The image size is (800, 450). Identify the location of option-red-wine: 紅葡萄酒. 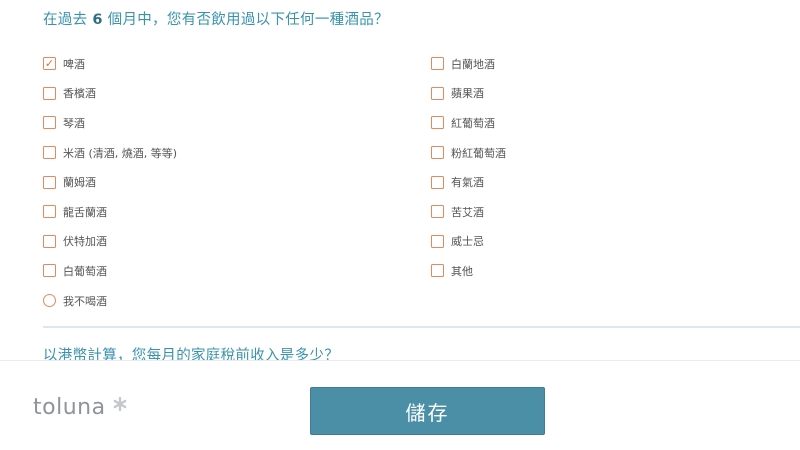
(468, 123).